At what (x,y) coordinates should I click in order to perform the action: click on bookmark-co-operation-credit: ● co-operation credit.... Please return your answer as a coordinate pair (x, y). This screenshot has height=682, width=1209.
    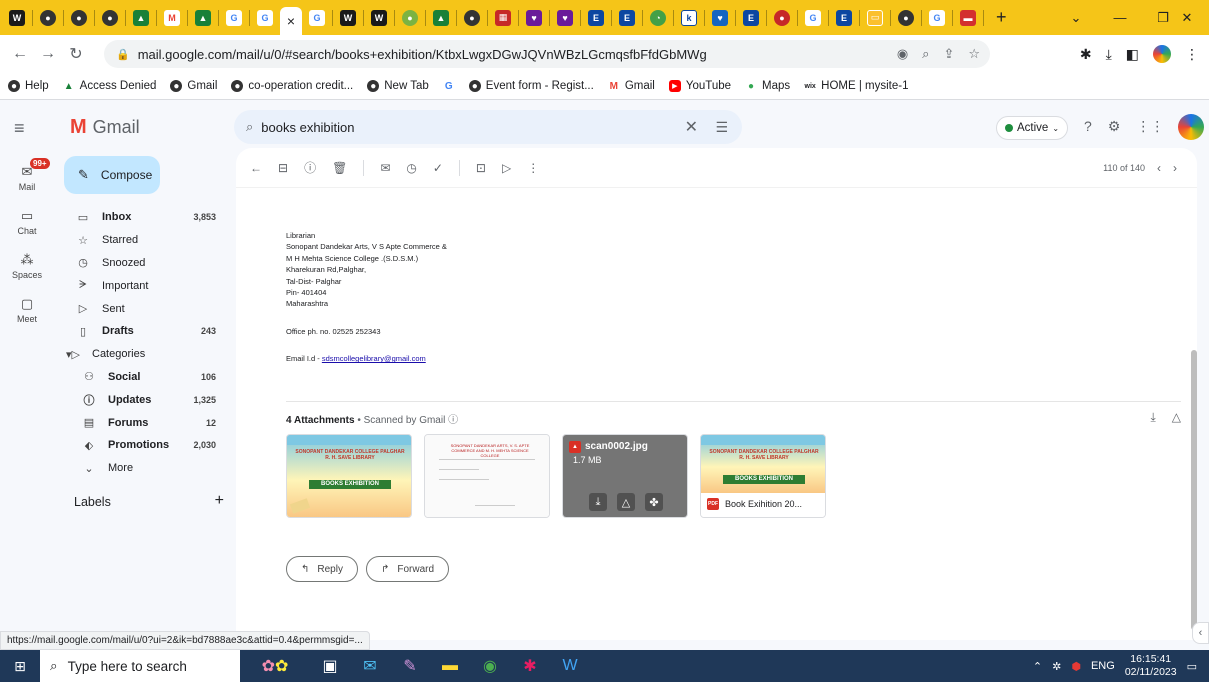
    Looking at the image, I should click on (292, 86).